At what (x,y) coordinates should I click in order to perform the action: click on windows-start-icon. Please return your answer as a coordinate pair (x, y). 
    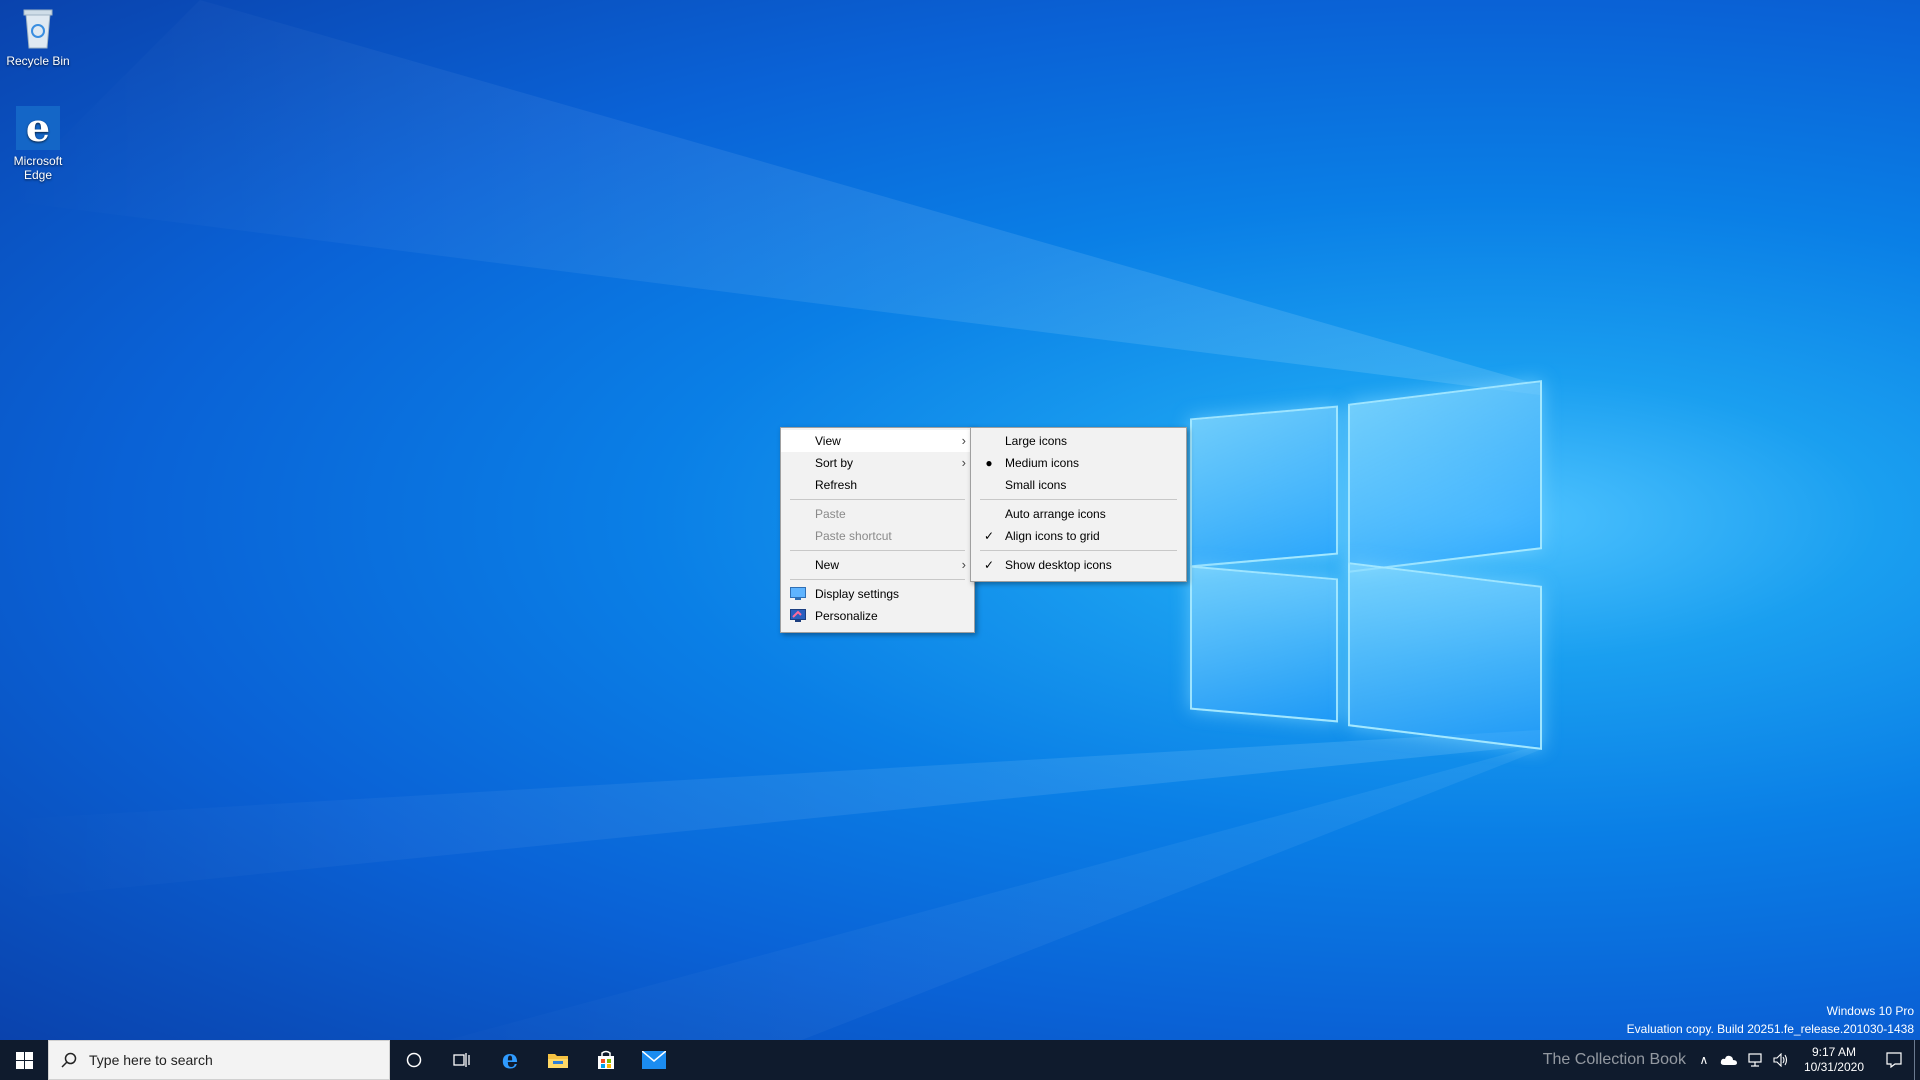
    Looking at the image, I should click on (24, 1060).